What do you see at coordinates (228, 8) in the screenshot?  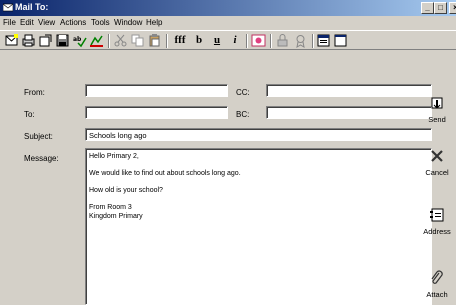 I see `title-bar: Mail To: _ □ ×` at bounding box center [228, 8].